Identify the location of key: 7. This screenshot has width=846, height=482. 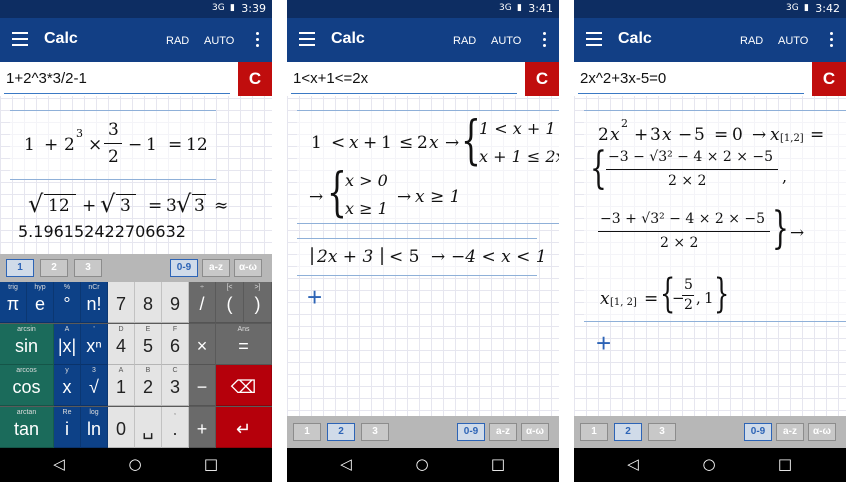
(121, 302).